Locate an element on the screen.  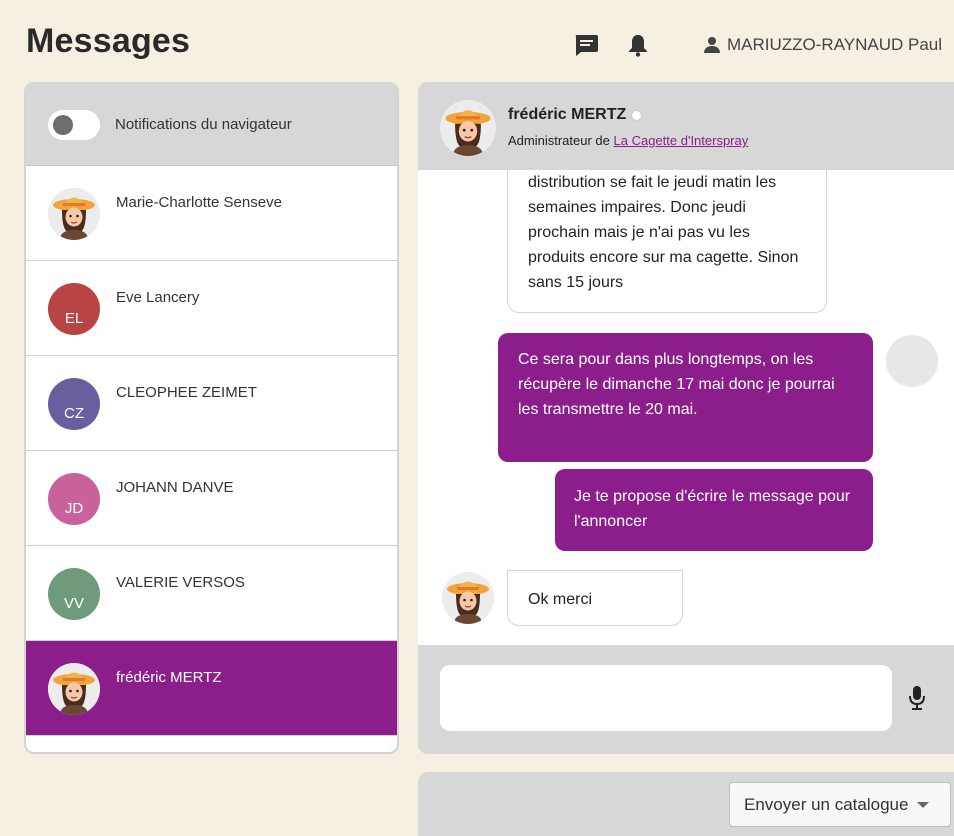
own-avatar is located at coordinates (912, 361).